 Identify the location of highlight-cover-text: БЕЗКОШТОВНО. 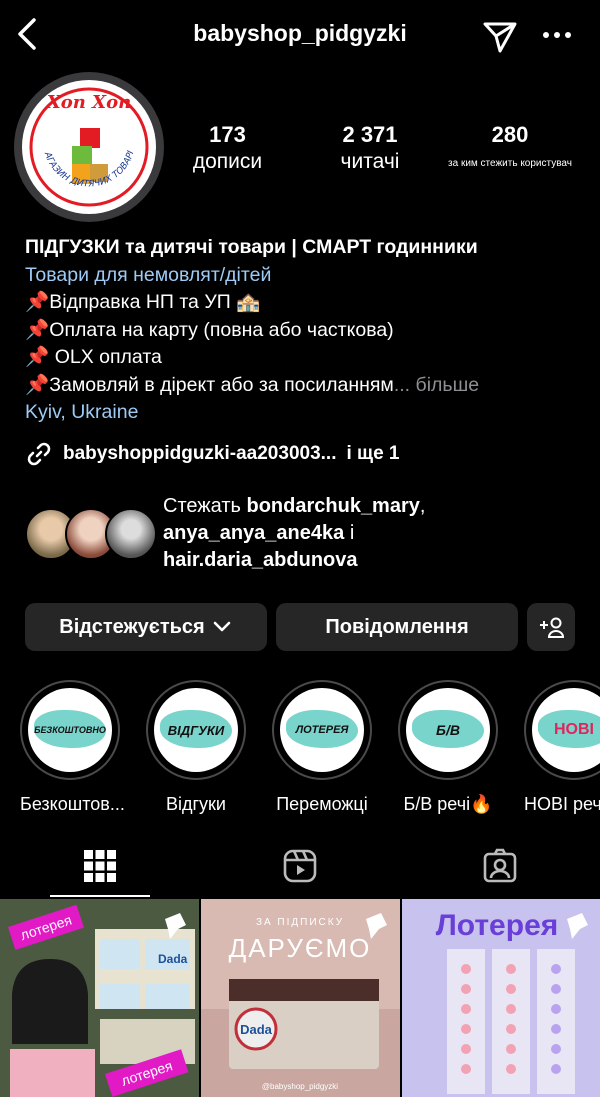
(70, 730).